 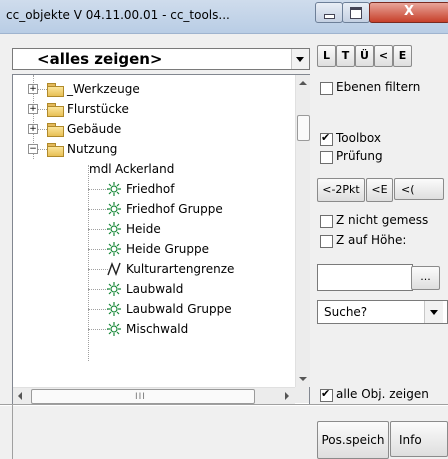 What do you see at coordinates (100, 169) in the screenshot?
I see `mdl-icon: mdl` at bounding box center [100, 169].